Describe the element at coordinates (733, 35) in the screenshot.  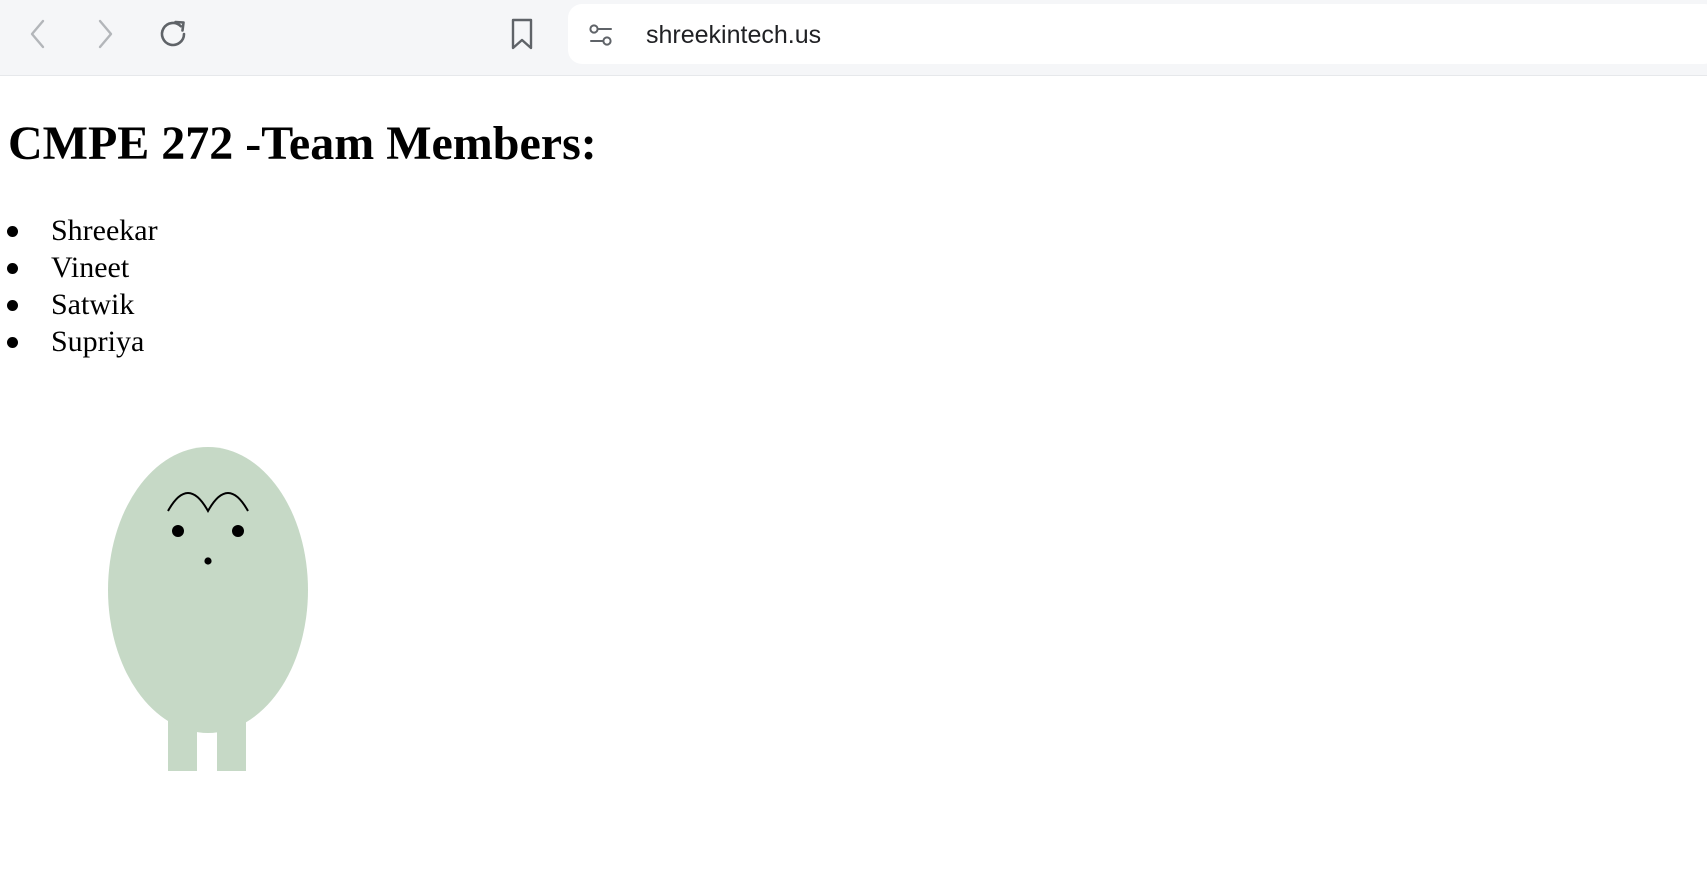
I see `url-text: shreekintech.us` at that location.